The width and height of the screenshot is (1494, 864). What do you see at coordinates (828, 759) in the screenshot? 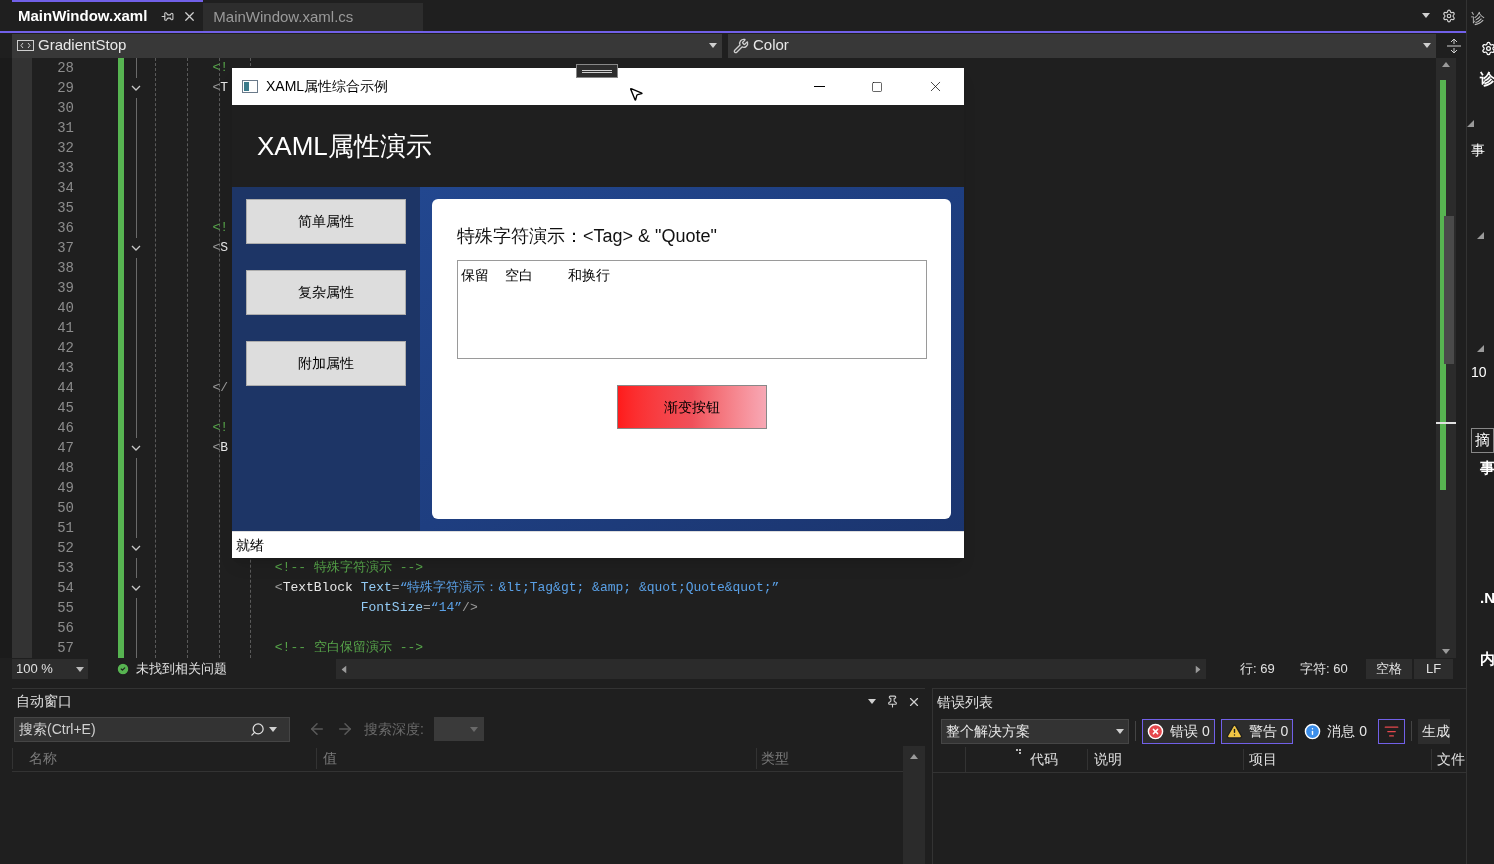
I see `column-header: 类型` at bounding box center [828, 759].